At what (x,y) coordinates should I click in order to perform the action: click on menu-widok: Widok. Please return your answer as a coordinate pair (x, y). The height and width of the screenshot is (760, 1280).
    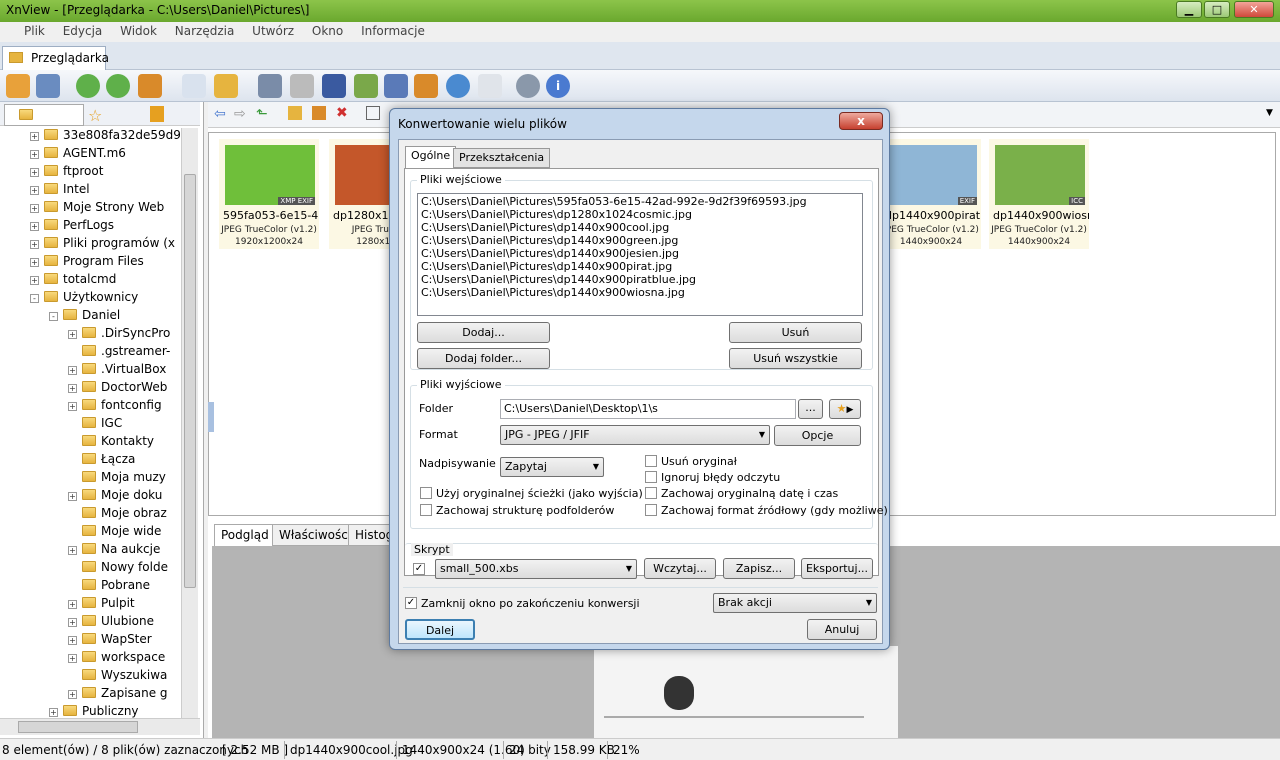
    Looking at the image, I should click on (138, 31).